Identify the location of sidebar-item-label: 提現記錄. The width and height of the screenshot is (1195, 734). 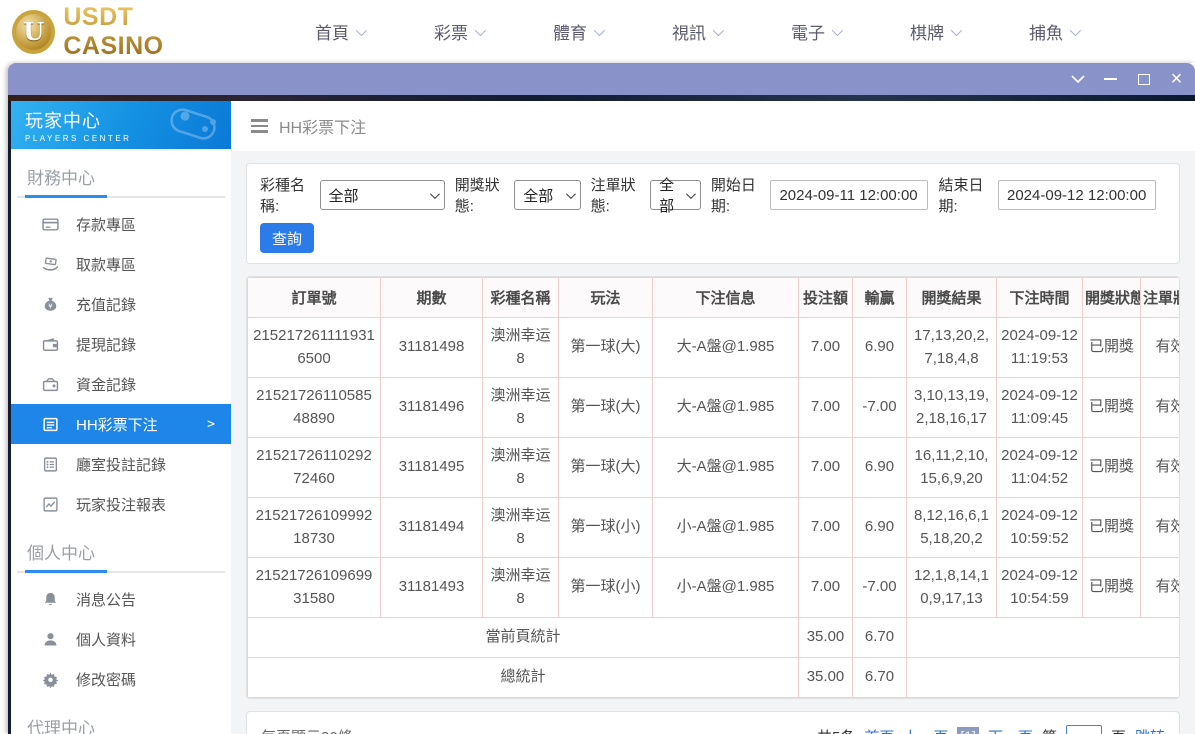
(106, 345).